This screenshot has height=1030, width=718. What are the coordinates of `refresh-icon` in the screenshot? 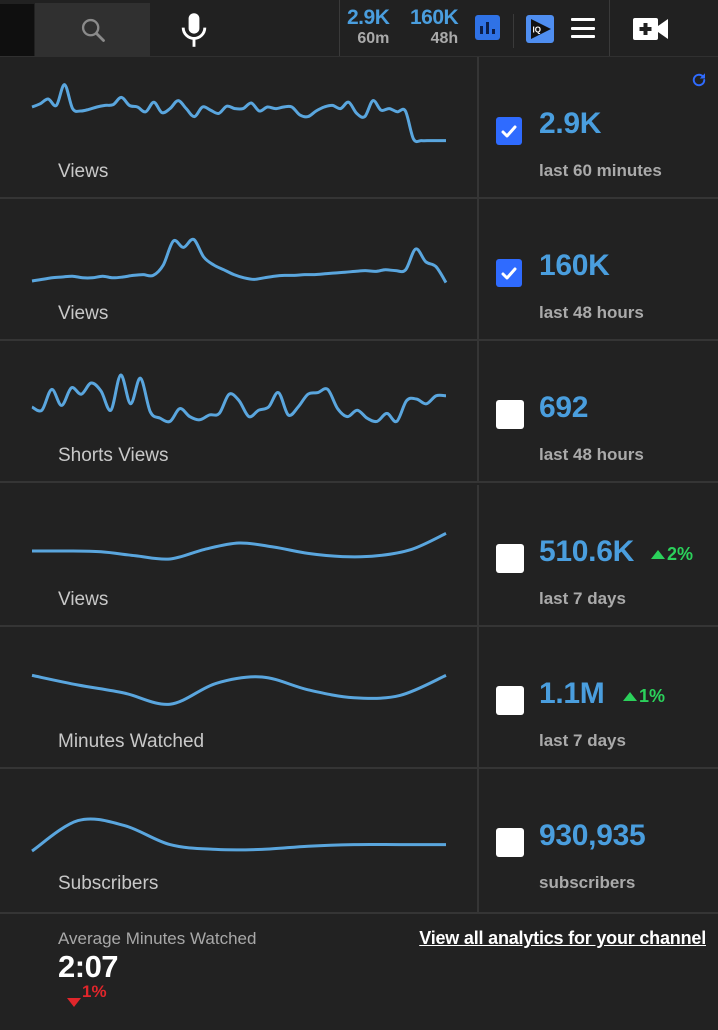 It's located at (699, 80).